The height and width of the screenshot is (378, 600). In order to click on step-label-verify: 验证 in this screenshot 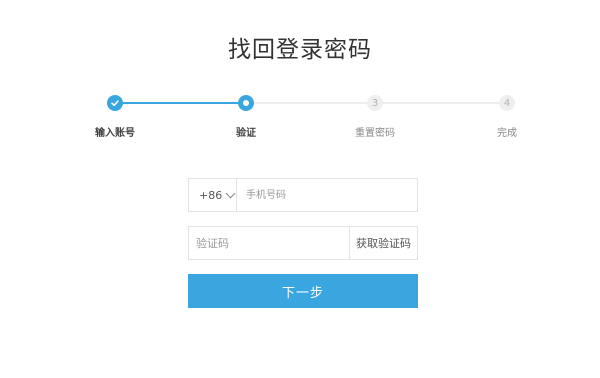, I will do `click(246, 133)`.